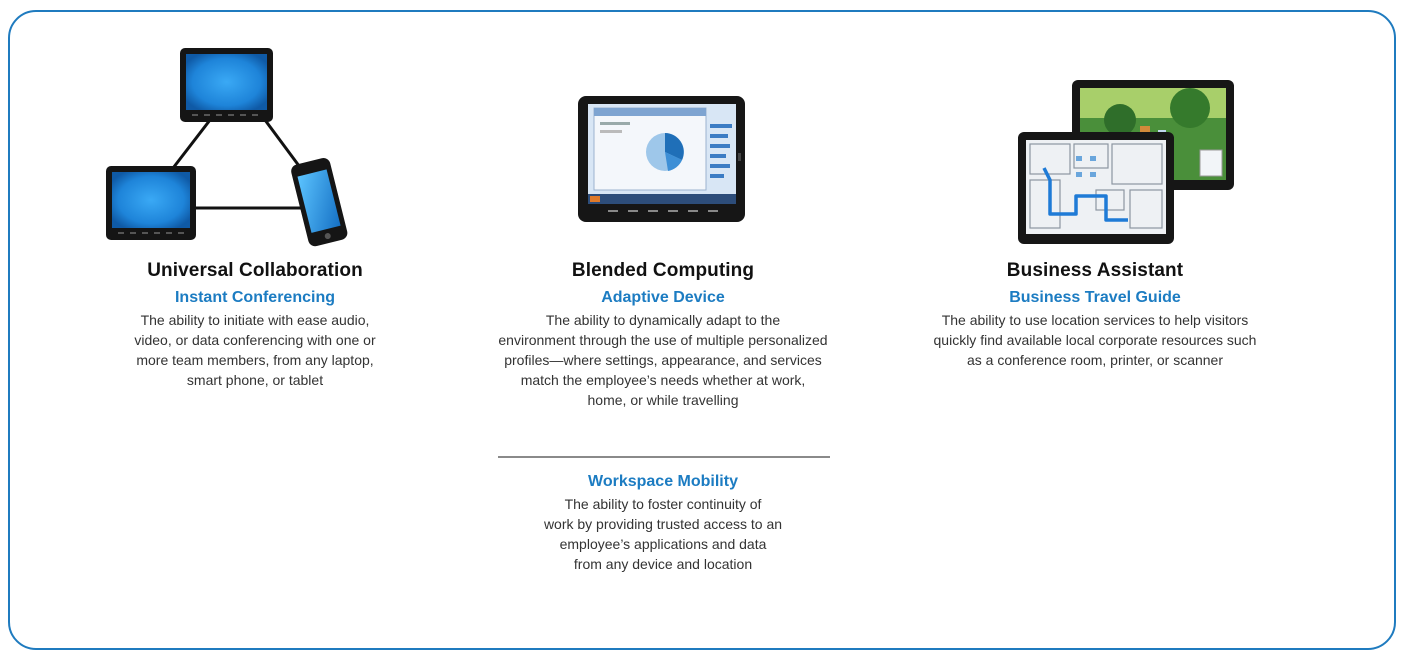 This screenshot has width=1404, height=650. What do you see at coordinates (663, 481) in the screenshot?
I see `feature-subtitle: Workspace Mobility` at bounding box center [663, 481].